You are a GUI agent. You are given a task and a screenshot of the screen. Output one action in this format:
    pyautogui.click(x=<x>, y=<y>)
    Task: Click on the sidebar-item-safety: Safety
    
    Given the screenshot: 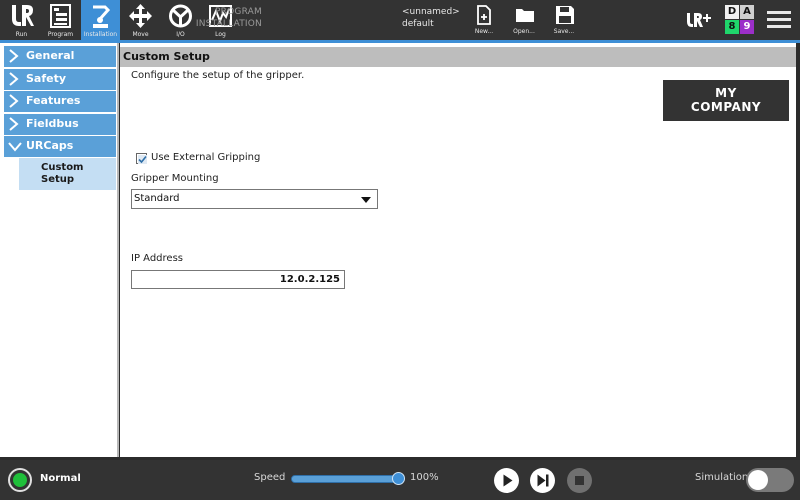 What is the action you would take?
    pyautogui.click(x=60, y=79)
    